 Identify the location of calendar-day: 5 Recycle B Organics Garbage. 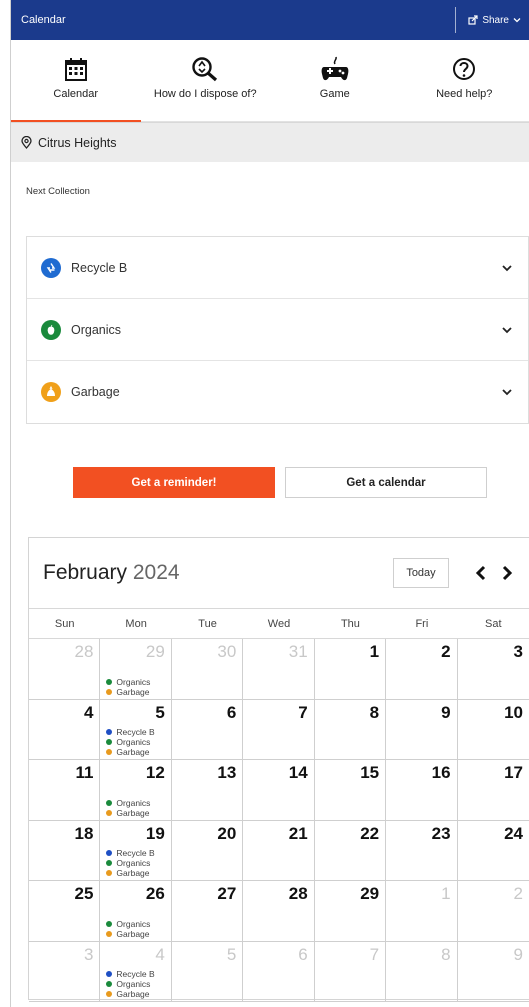
(136, 729).